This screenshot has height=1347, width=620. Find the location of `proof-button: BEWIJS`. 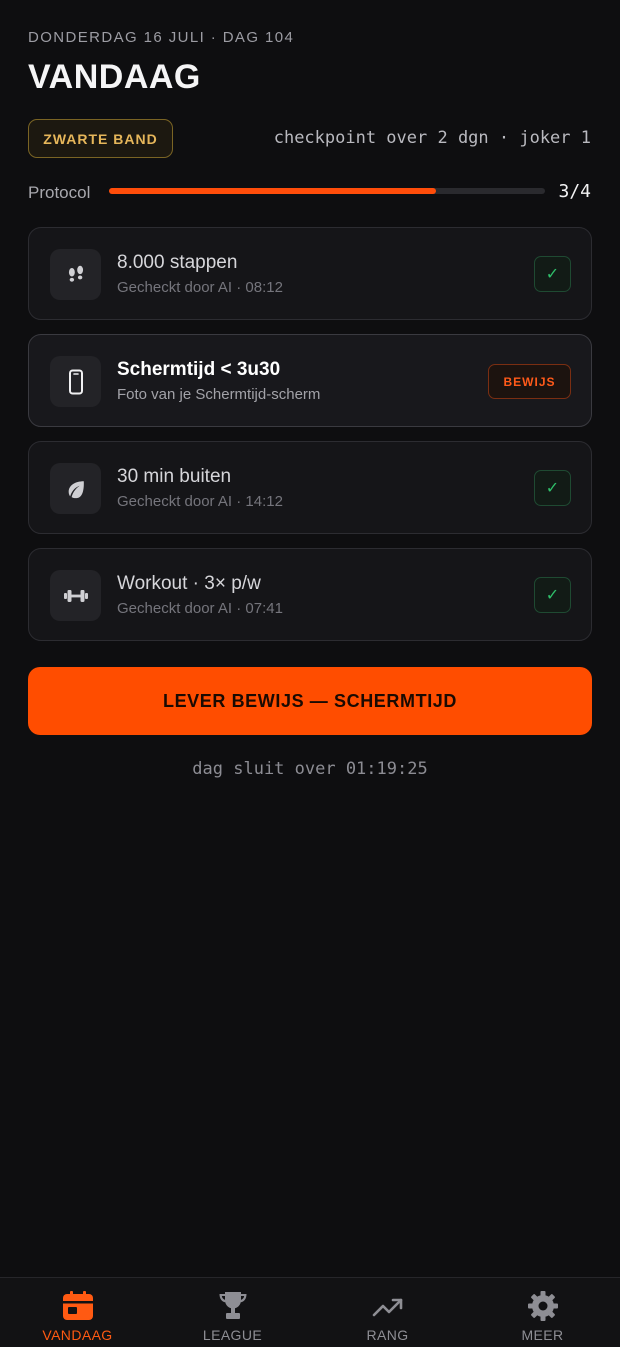

proof-button: BEWIJS is located at coordinates (529, 381).